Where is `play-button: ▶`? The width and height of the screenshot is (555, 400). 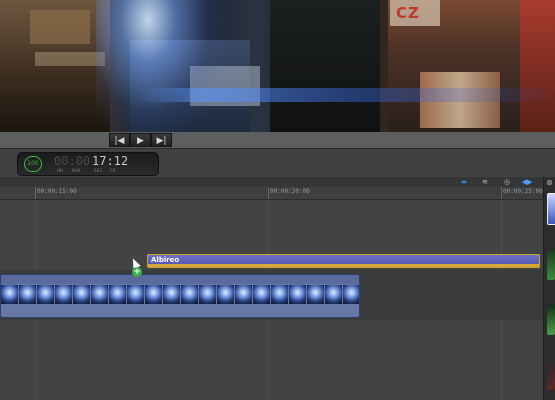
play-button: ▶ is located at coordinates (140, 140).